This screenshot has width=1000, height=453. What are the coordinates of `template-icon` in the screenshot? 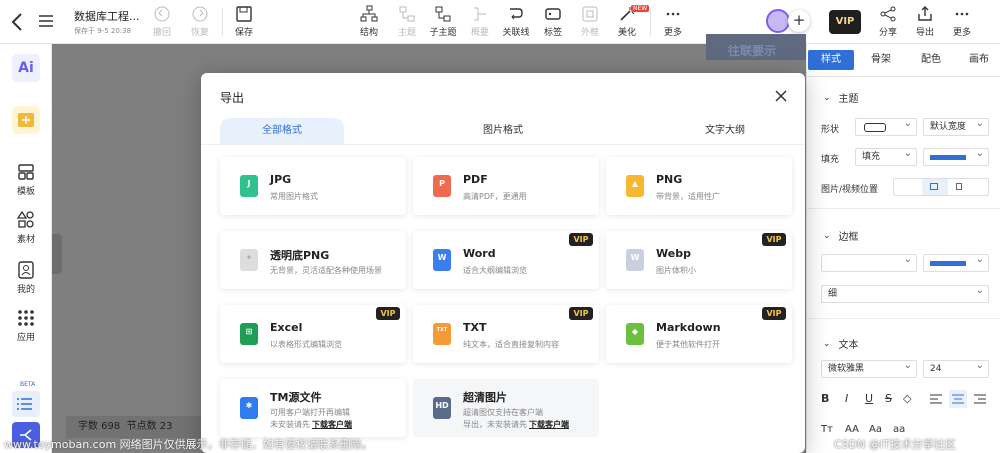 It's located at (26, 172).